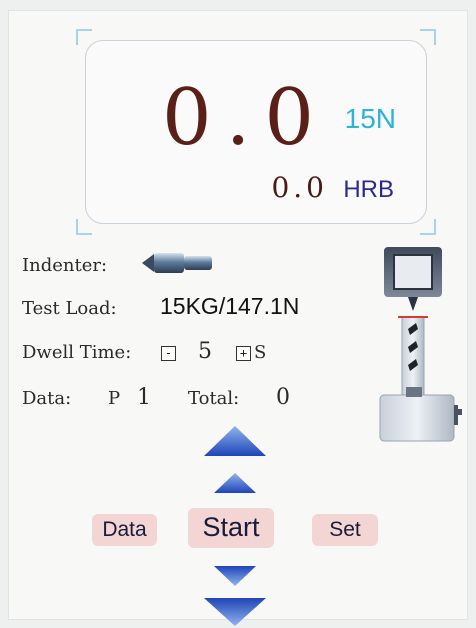 The width and height of the screenshot is (476, 628). I want to click on dwell-increase-button: +, so click(243, 353).